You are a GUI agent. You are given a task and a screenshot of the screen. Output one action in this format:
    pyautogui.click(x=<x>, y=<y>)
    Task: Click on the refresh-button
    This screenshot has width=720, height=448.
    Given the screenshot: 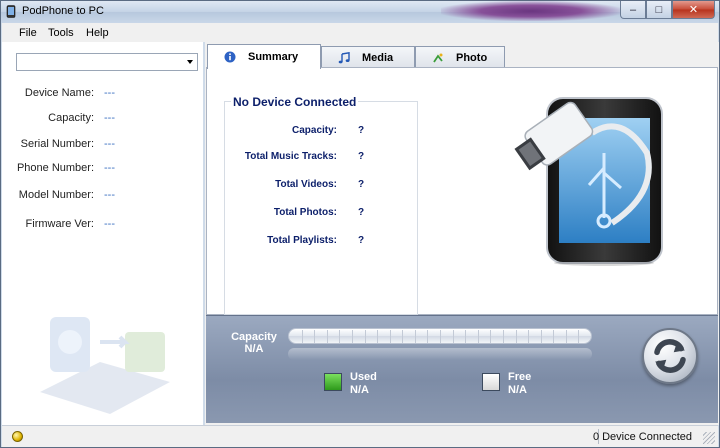 What is the action you would take?
    pyautogui.click(x=670, y=356)
    